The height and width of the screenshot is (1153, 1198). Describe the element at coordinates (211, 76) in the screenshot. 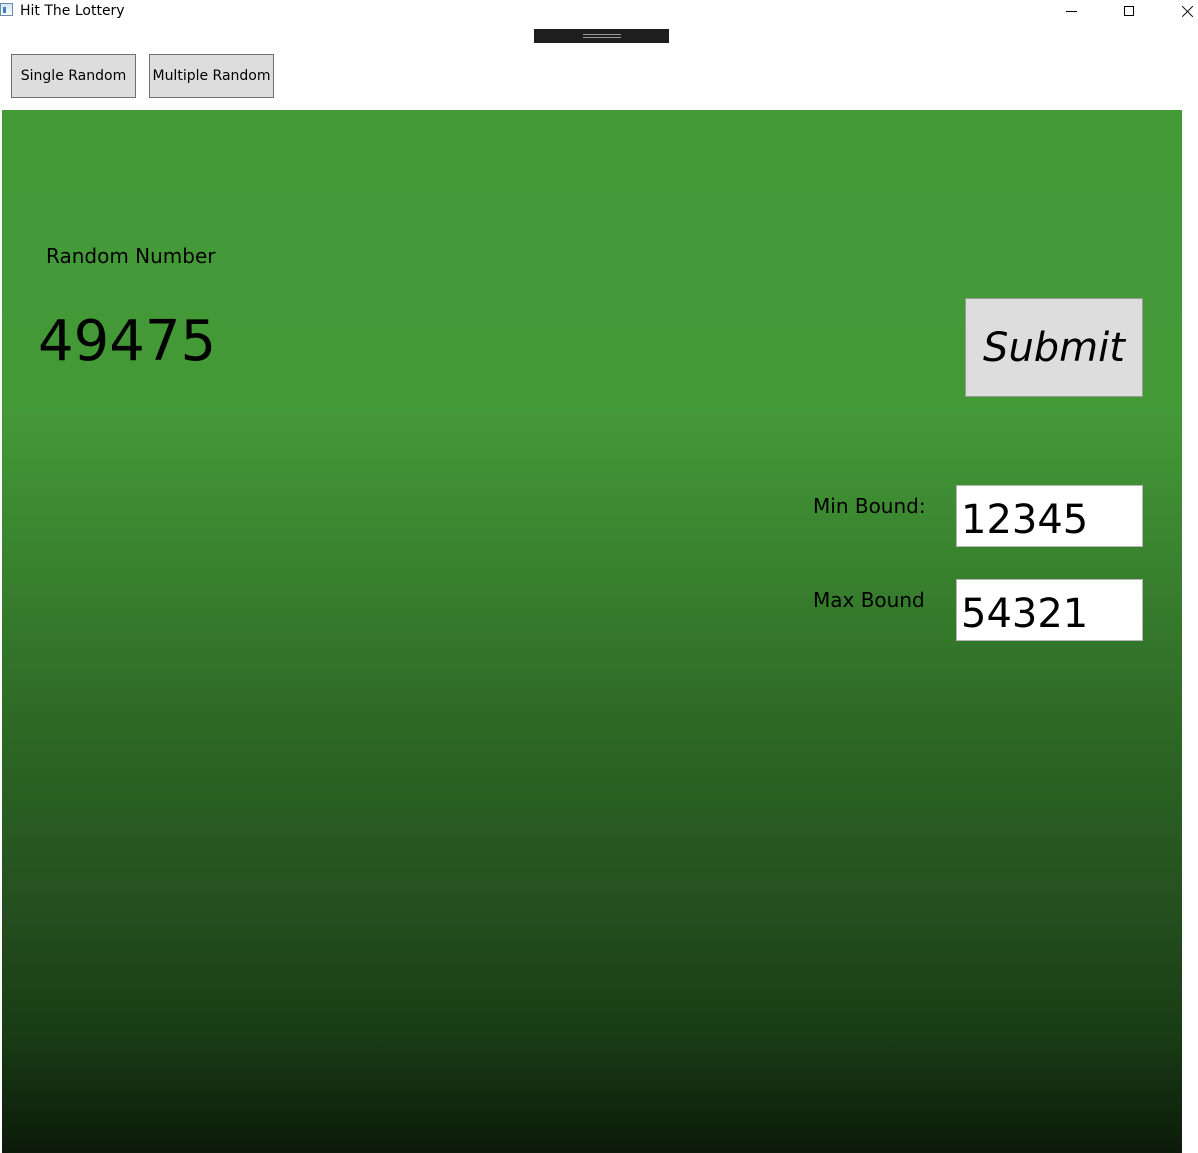

I see `multiple-random-button: Multiple Random` at that location.